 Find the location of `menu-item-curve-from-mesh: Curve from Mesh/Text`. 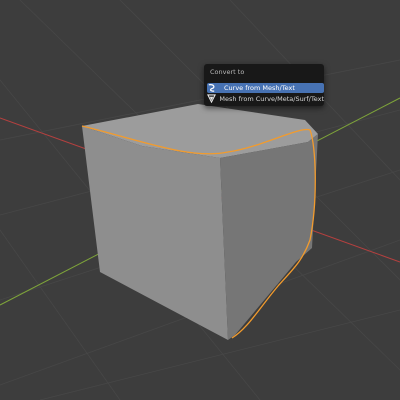

menu-item-curve-from-mesh: Curve from Mesh/Text is located at coordinates (265, 88).